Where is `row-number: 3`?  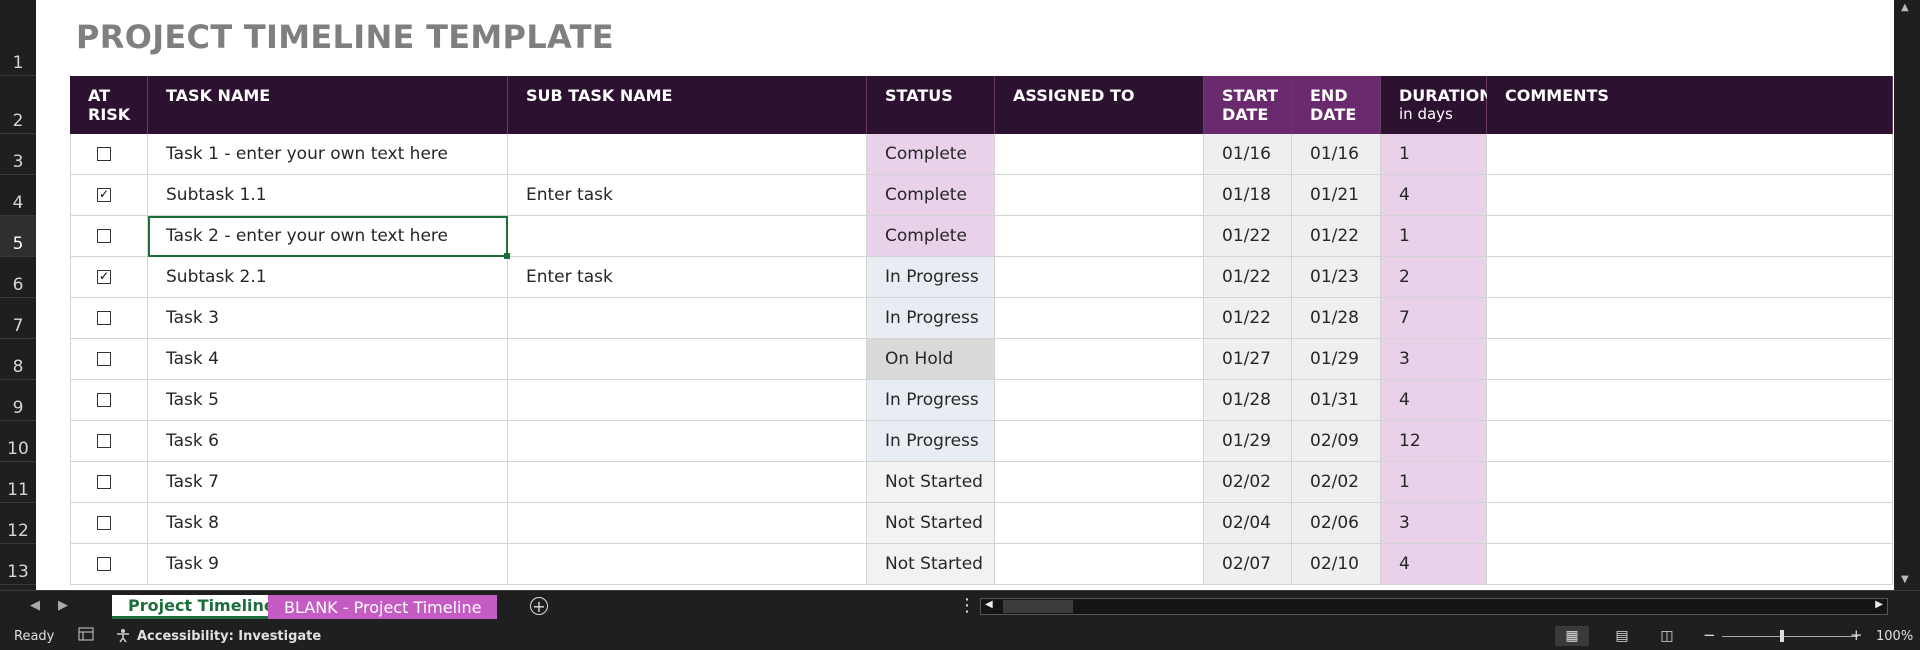
row-number: 3 is located at coordinates (18, 154).